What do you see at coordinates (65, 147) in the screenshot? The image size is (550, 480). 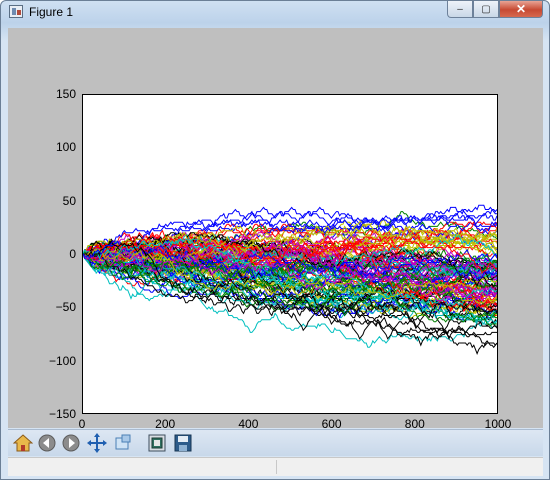 I see `y-tick-label: 100` at bounding box center [65, 147].